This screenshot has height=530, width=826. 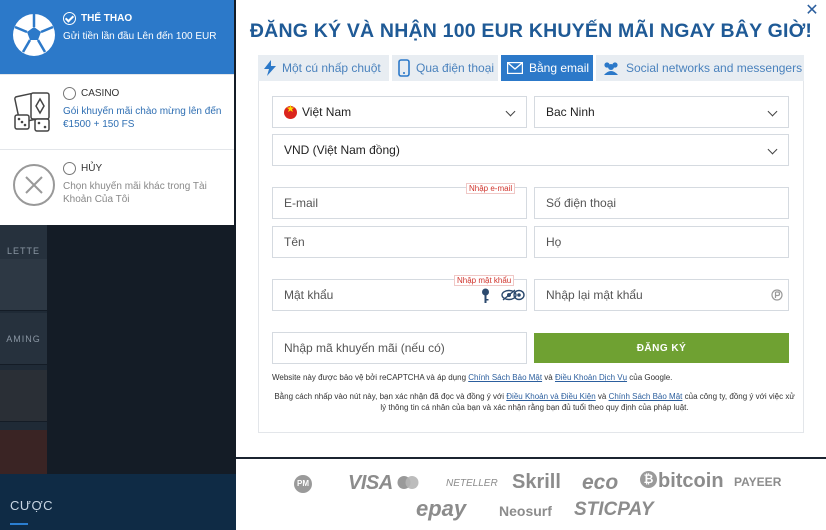 I want to click on visa-logo: VISA, so click(x=370, y=483).